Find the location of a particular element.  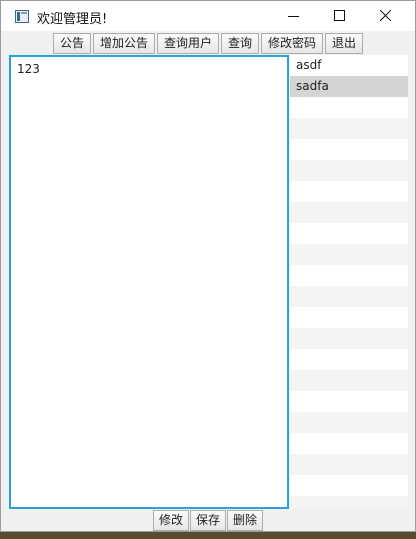

save-button: 保存 is located at coordinates (207, 520).